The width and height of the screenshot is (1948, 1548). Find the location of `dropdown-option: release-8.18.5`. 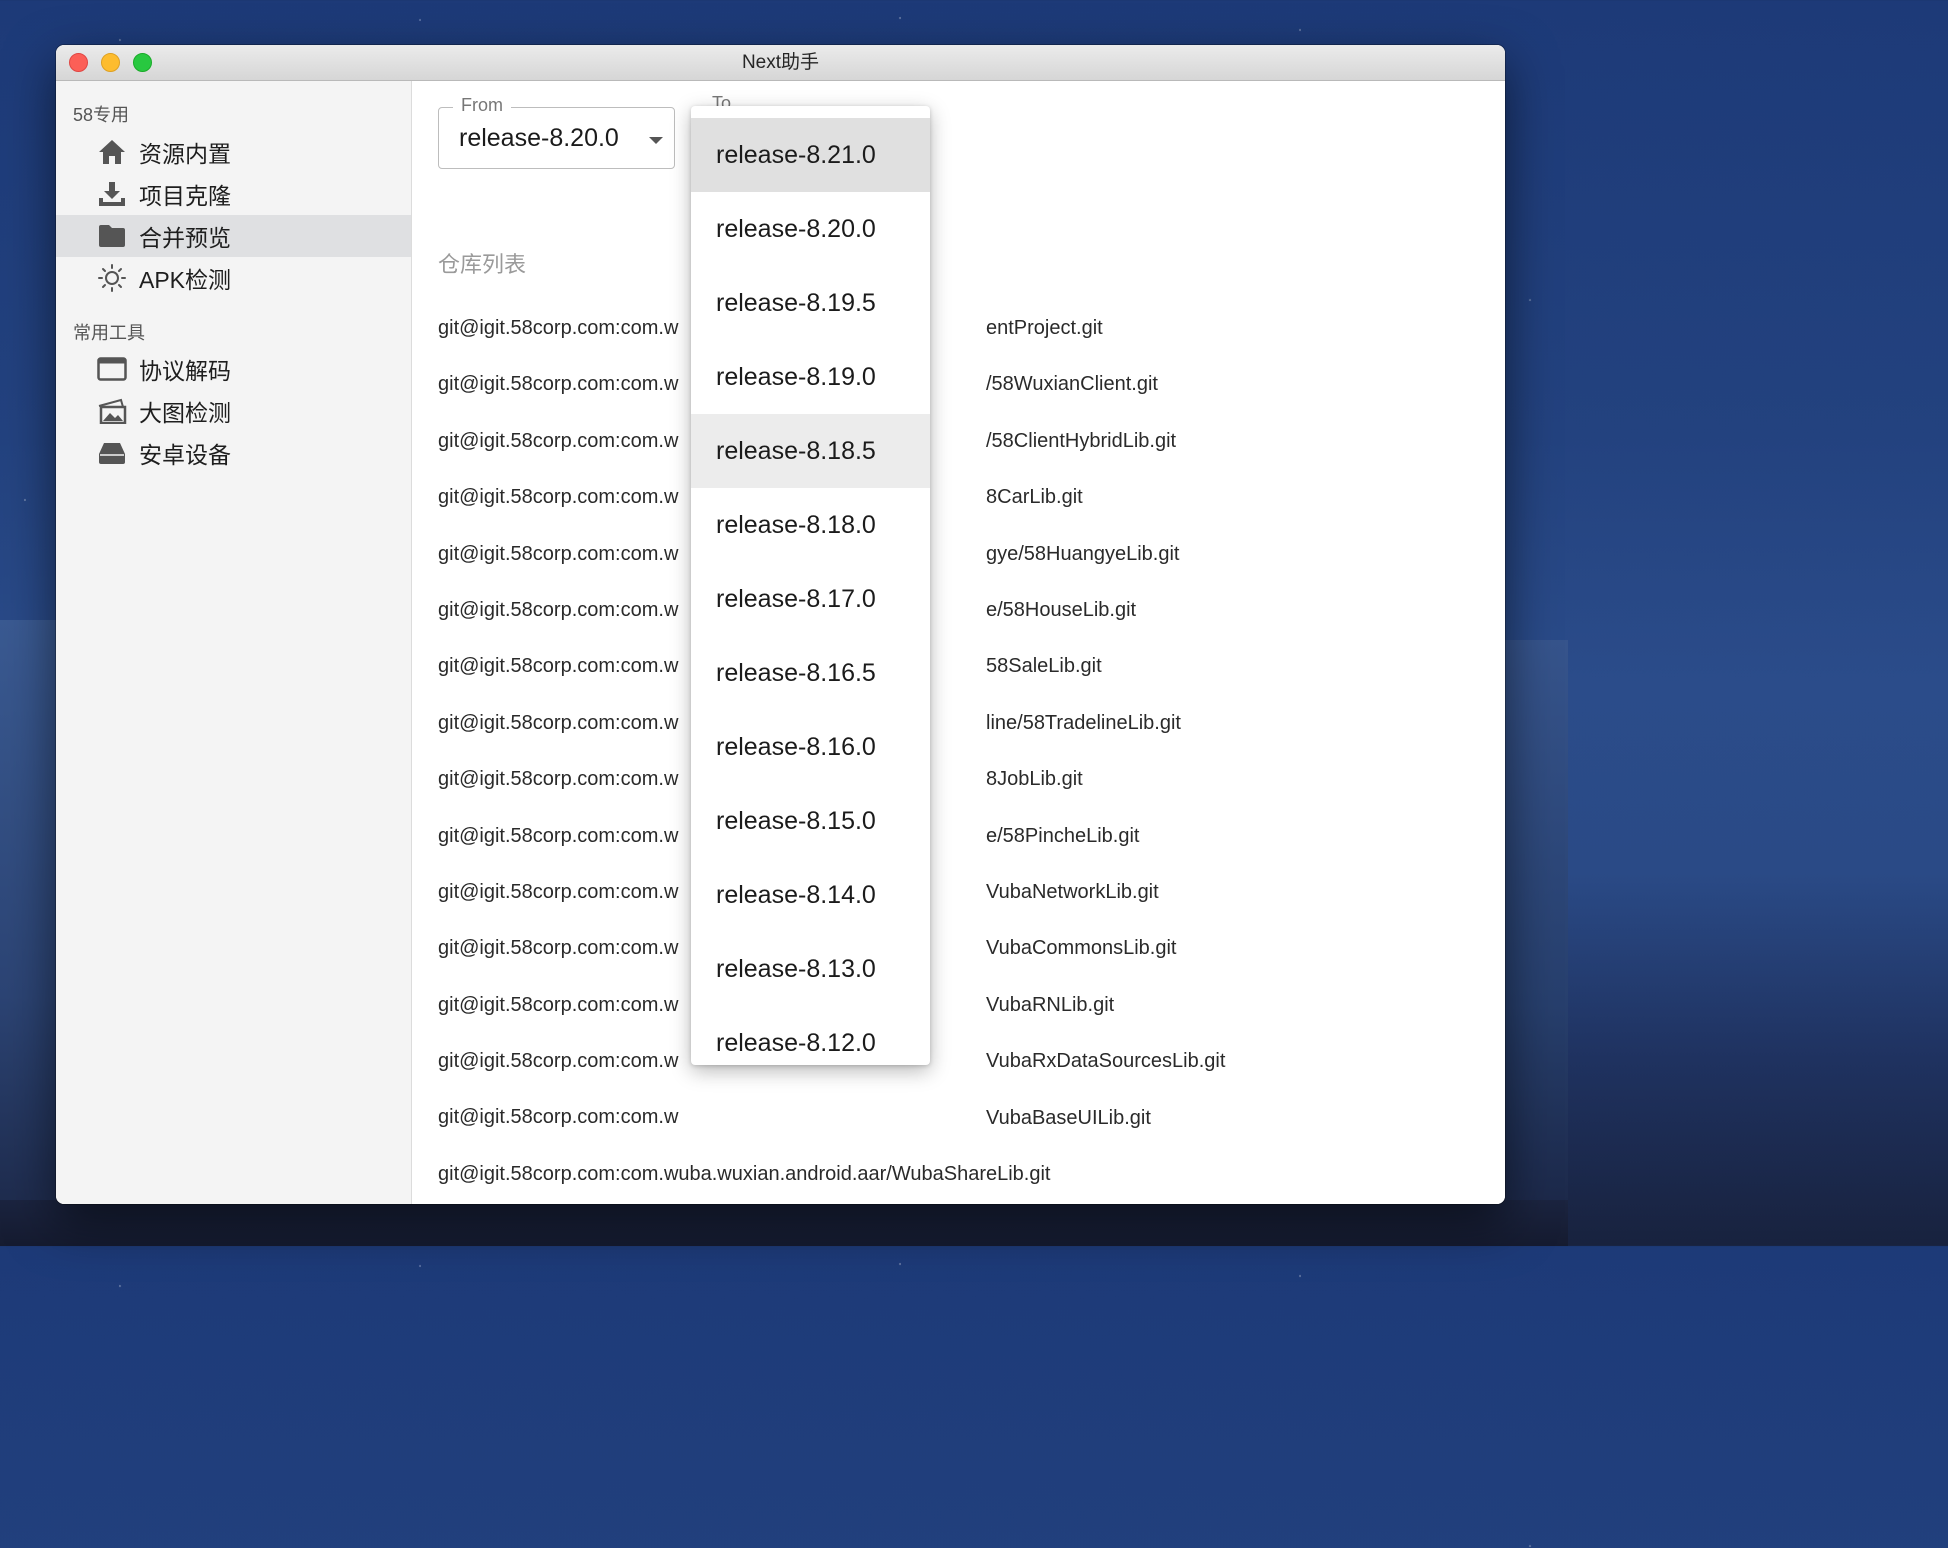

dropdown-option: release-8.18.5 is located at coordinates (810, 451).